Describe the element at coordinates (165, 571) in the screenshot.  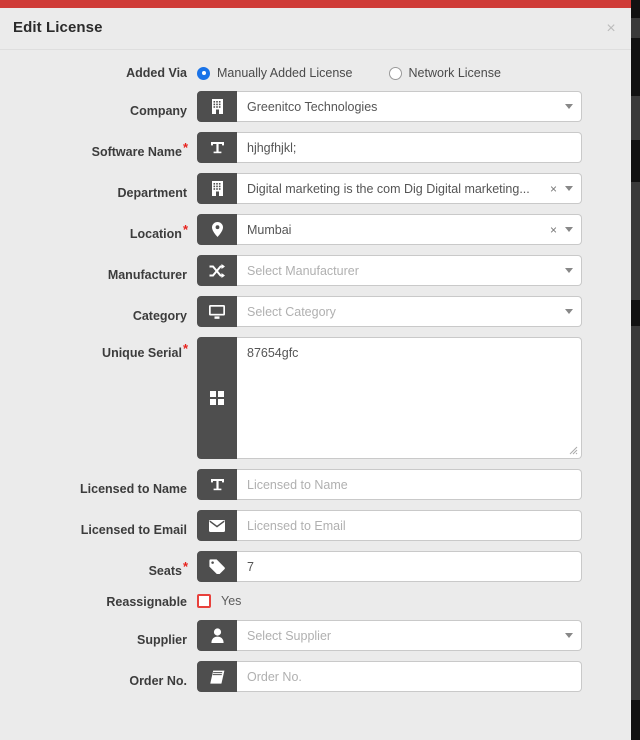
I see `field-label-text: Seats` at that location.